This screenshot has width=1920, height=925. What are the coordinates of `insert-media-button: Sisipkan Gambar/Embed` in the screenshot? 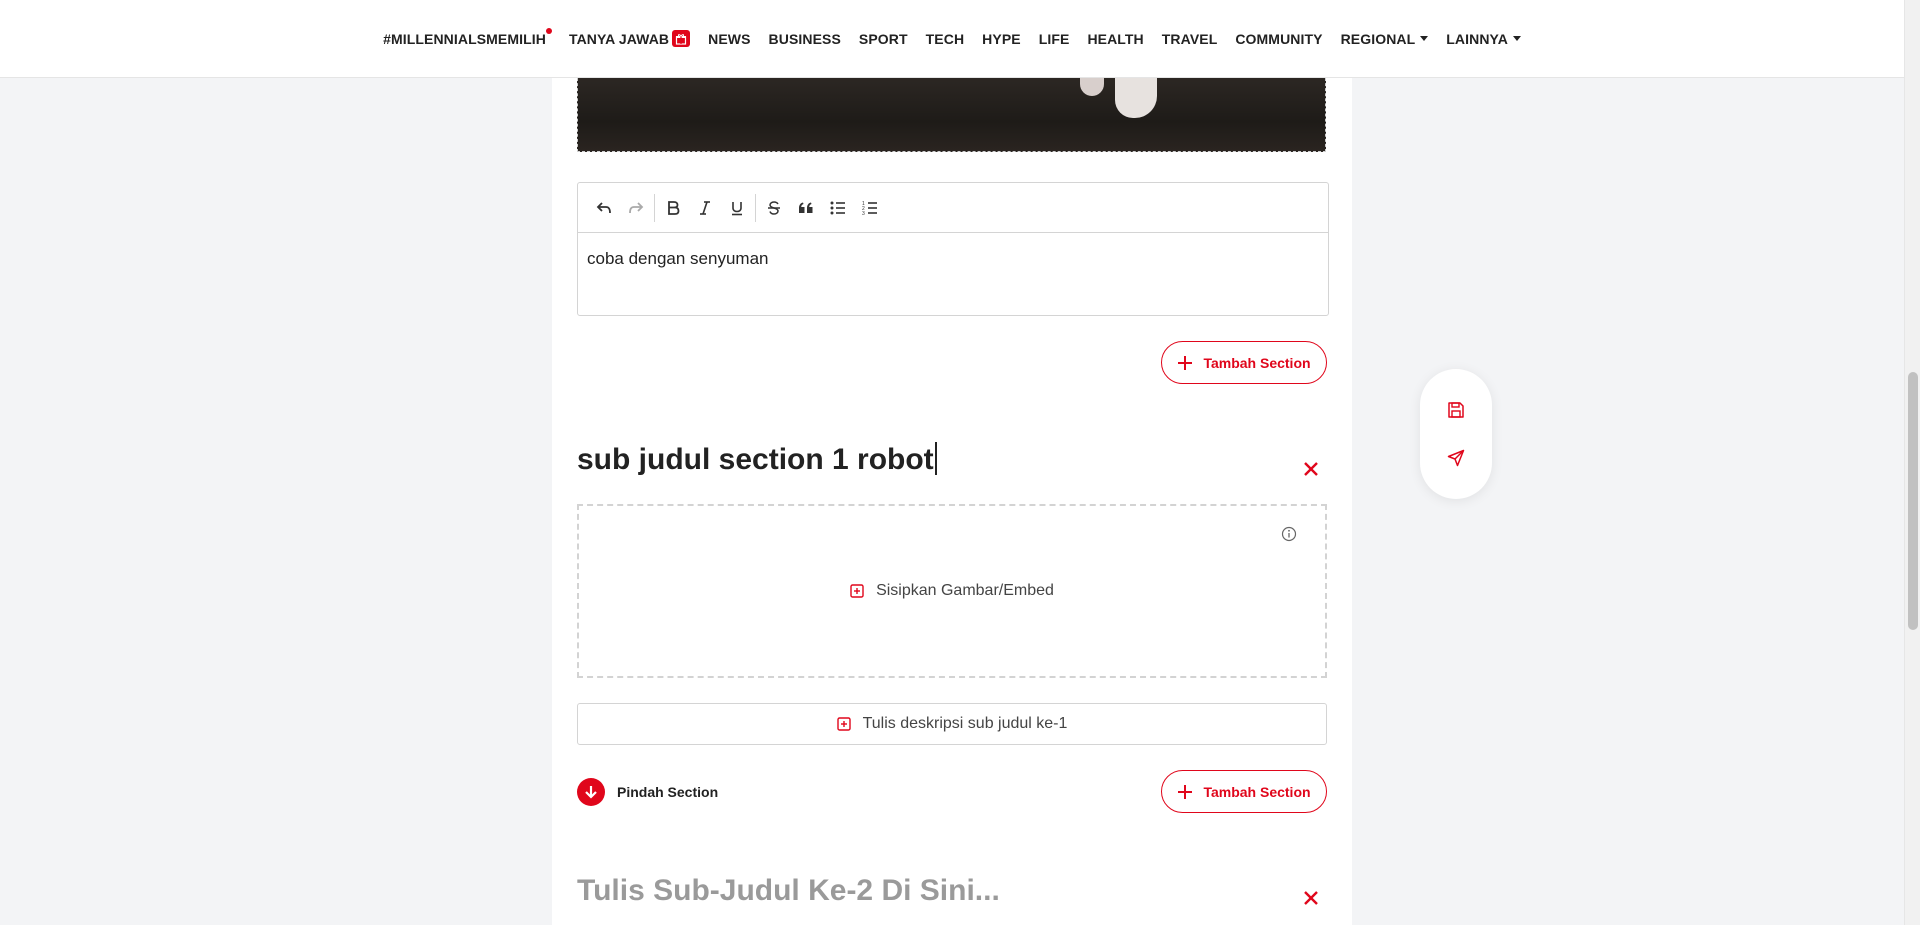 It's located at (952, 591).